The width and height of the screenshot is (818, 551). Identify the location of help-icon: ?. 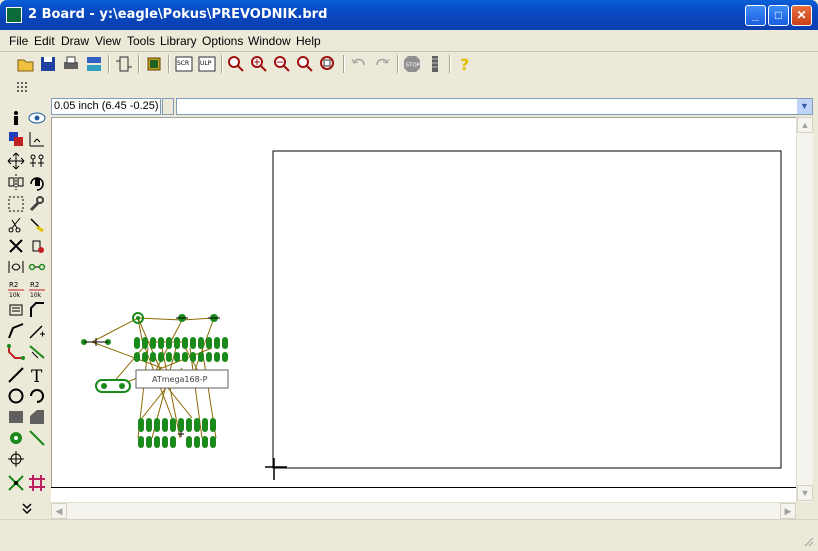
(465, 64).